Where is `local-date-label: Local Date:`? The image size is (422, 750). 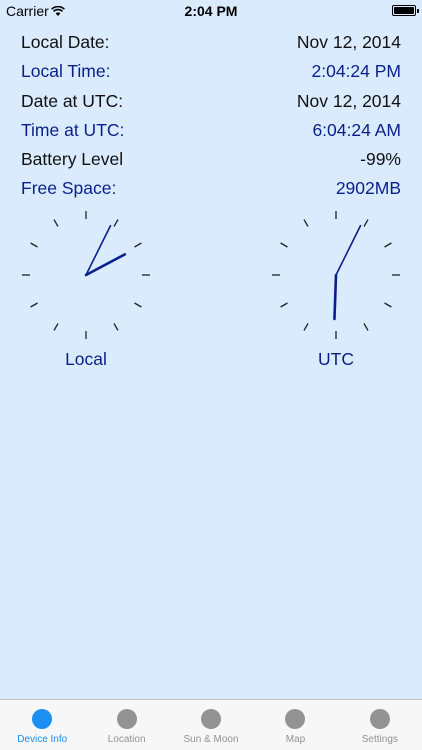 local-date-label: Local Date: is located at coordinates (65, 42).